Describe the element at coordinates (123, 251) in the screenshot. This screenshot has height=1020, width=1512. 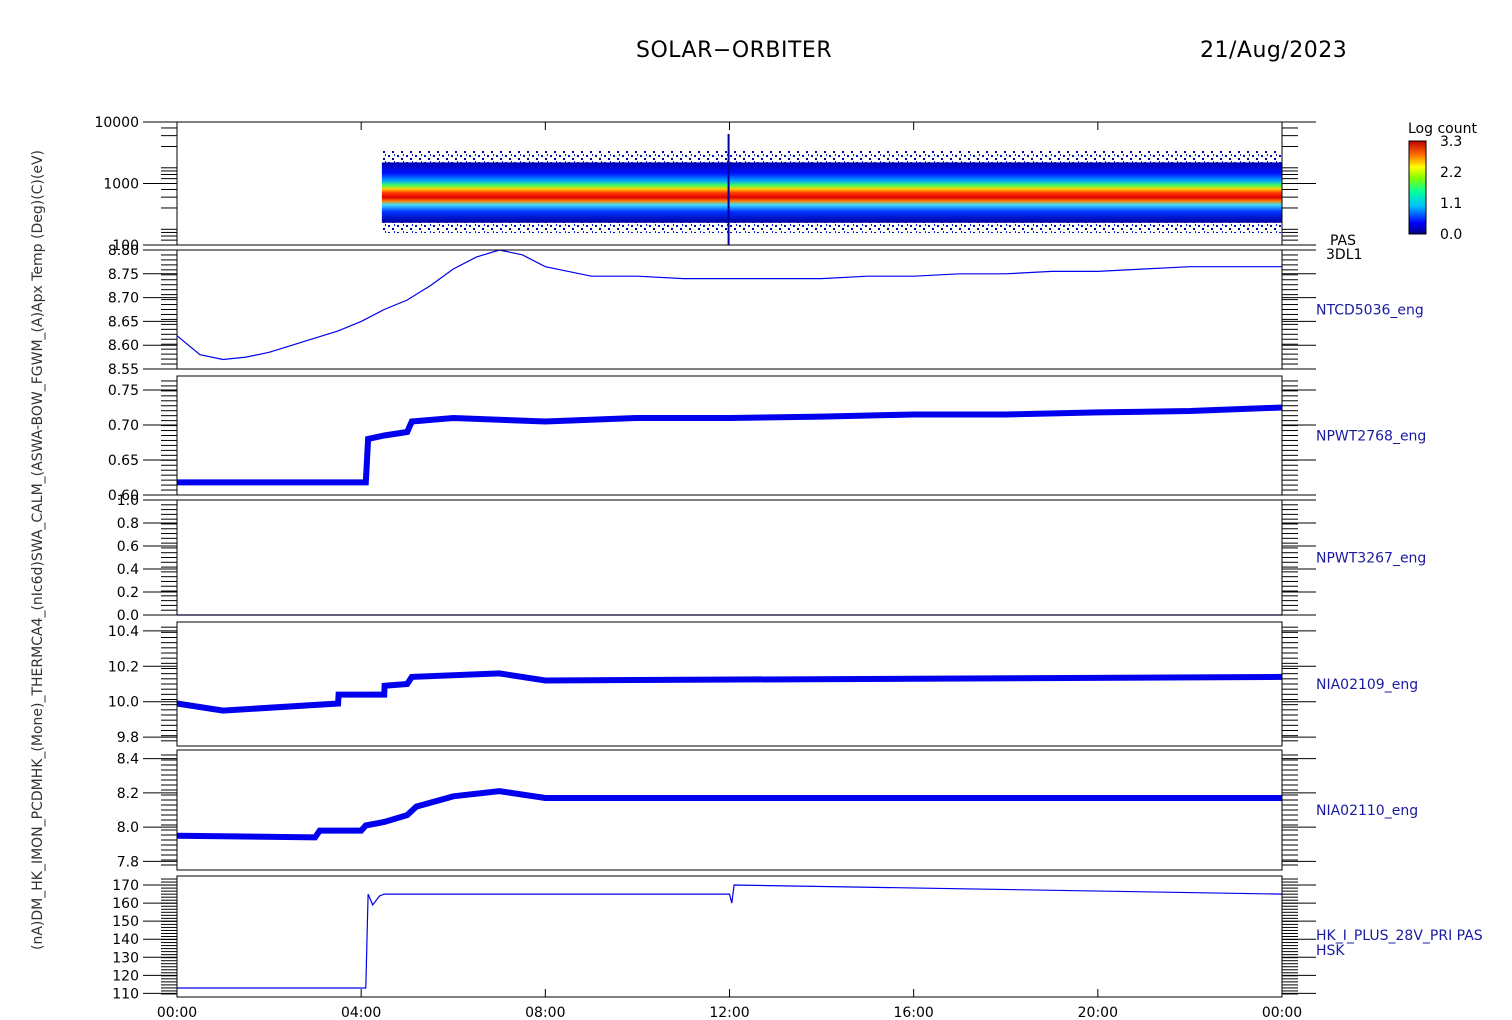
I see `ytick-label: 8.80` at that location.